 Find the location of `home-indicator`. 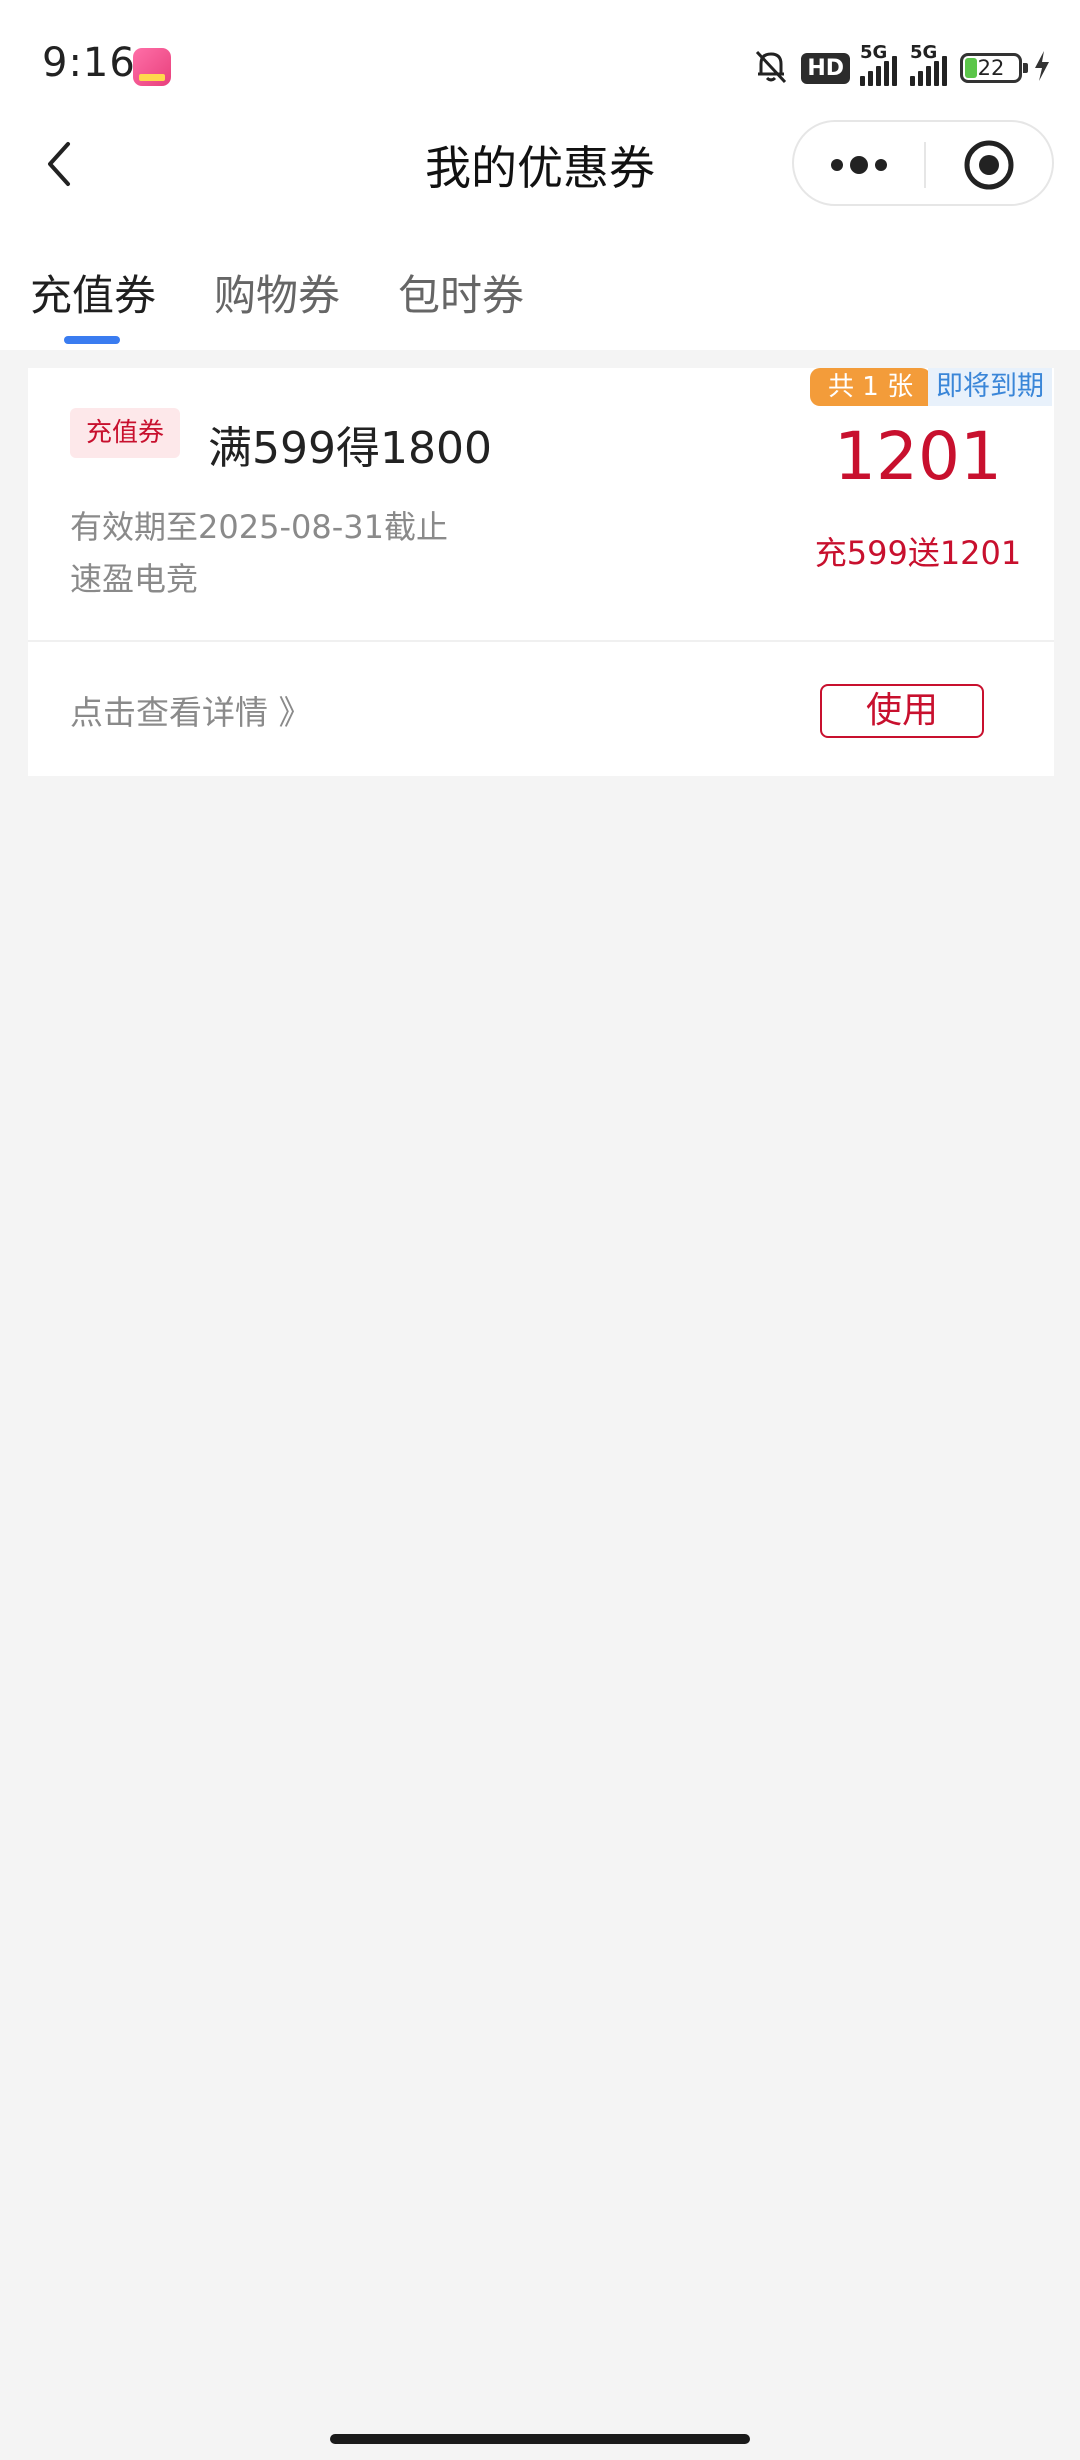

home-indicator is located at coordinates (540, 2439).